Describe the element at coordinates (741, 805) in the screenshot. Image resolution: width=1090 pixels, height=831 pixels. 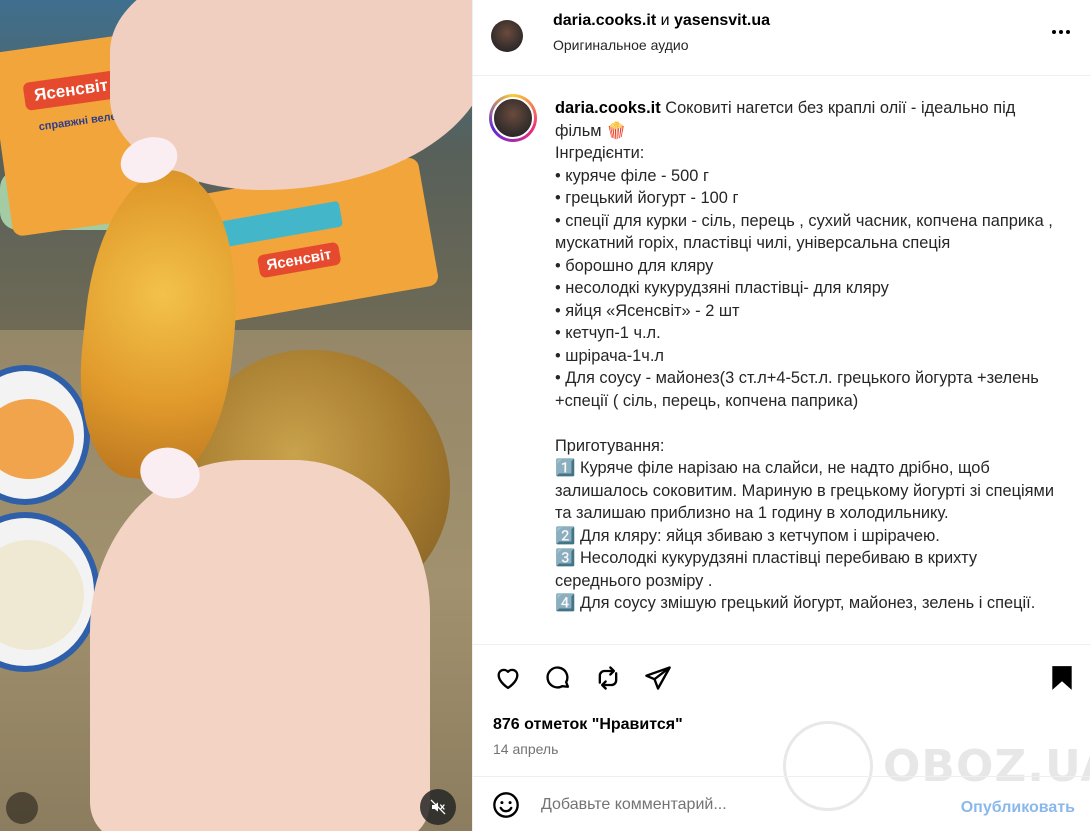
I see `comment-input` at that location.